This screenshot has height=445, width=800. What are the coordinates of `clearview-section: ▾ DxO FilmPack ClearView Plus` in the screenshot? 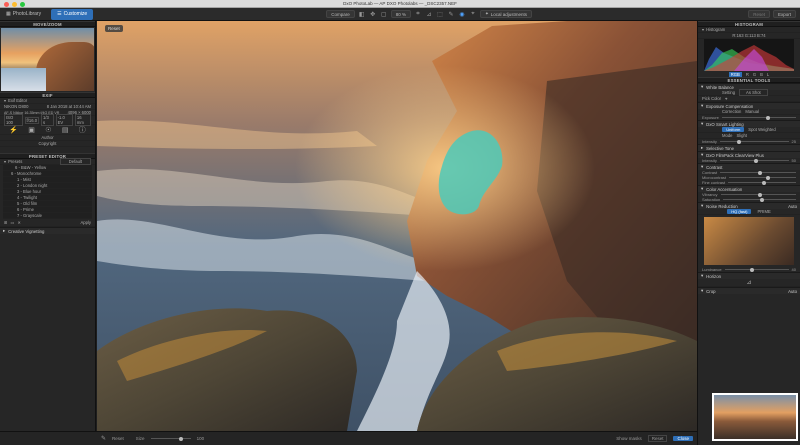 It's located at (749, 154).